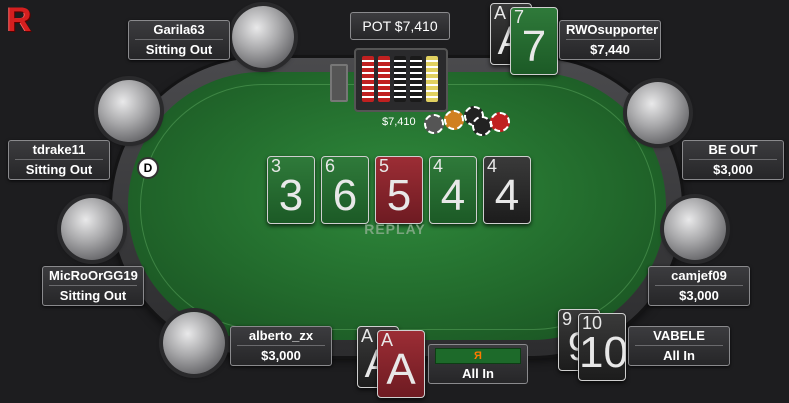  What do you see at coordinates (339, 83) in the screenshot?
I see `rebuy-slot-icon` at bounding box center [339, 83].